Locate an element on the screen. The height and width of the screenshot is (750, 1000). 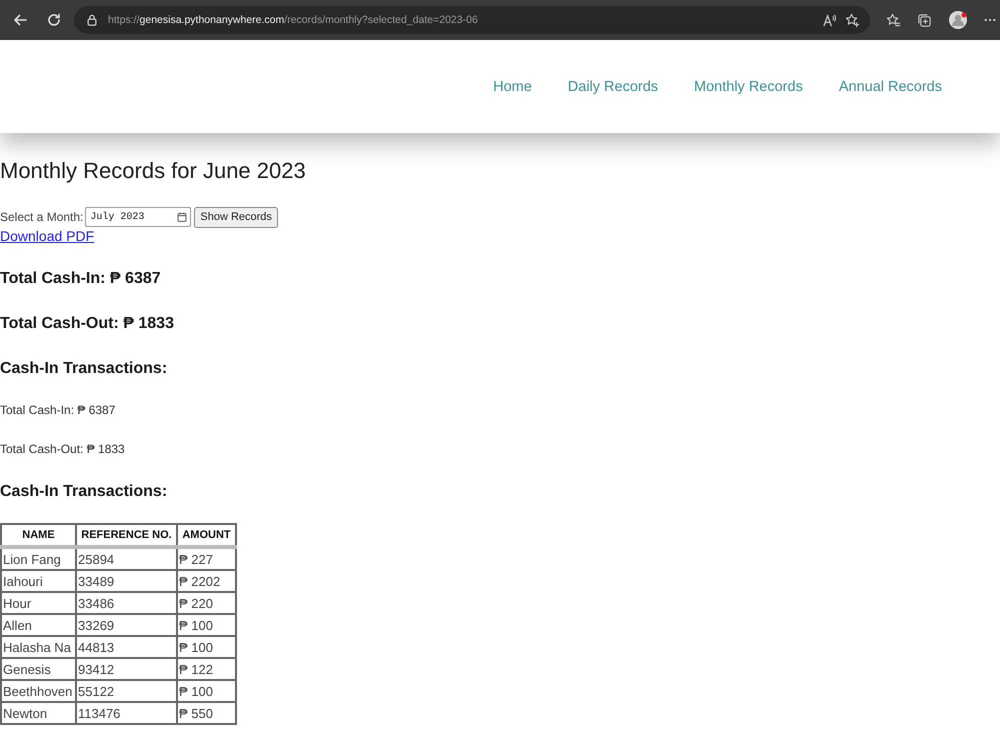
table-cell: ₱ 122 is located at coordinates (206, 669).